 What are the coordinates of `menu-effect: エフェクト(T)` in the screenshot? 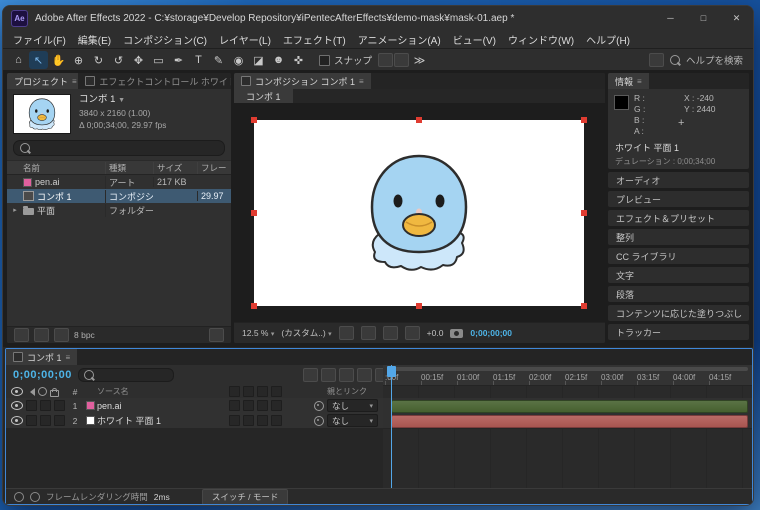 It's located at (314, 39).